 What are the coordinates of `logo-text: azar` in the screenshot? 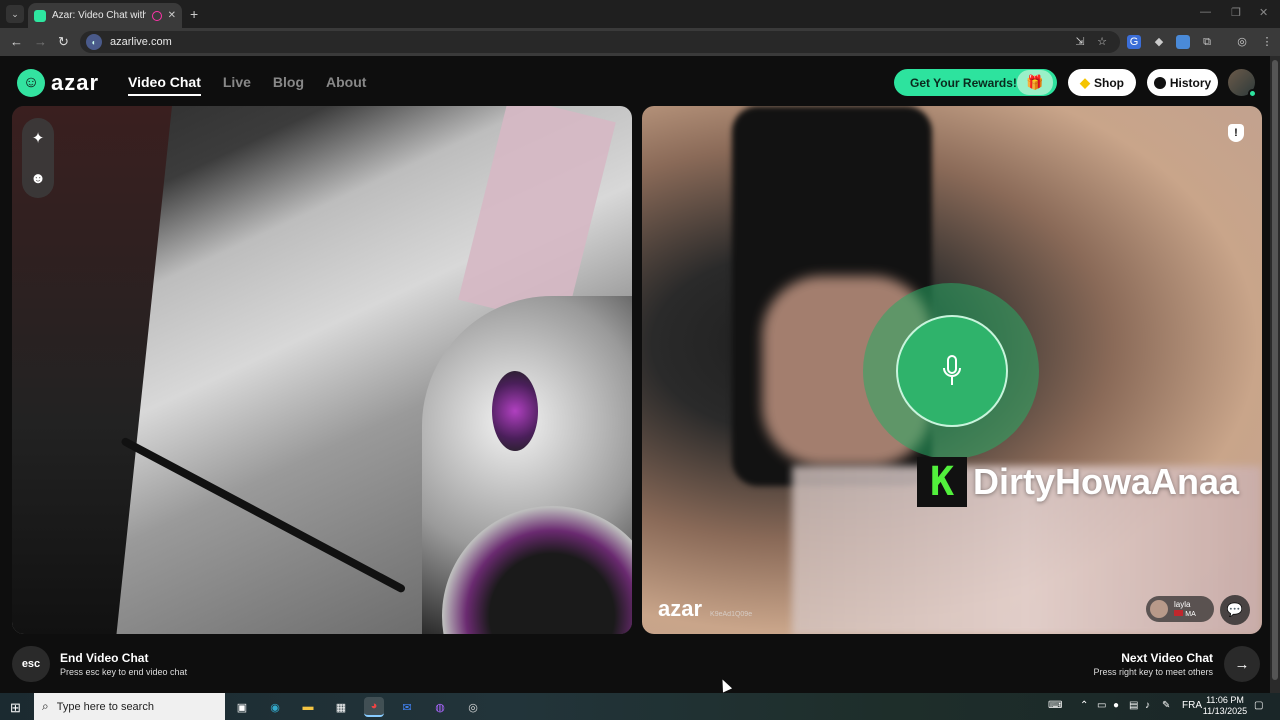 It's located at (75, 82).